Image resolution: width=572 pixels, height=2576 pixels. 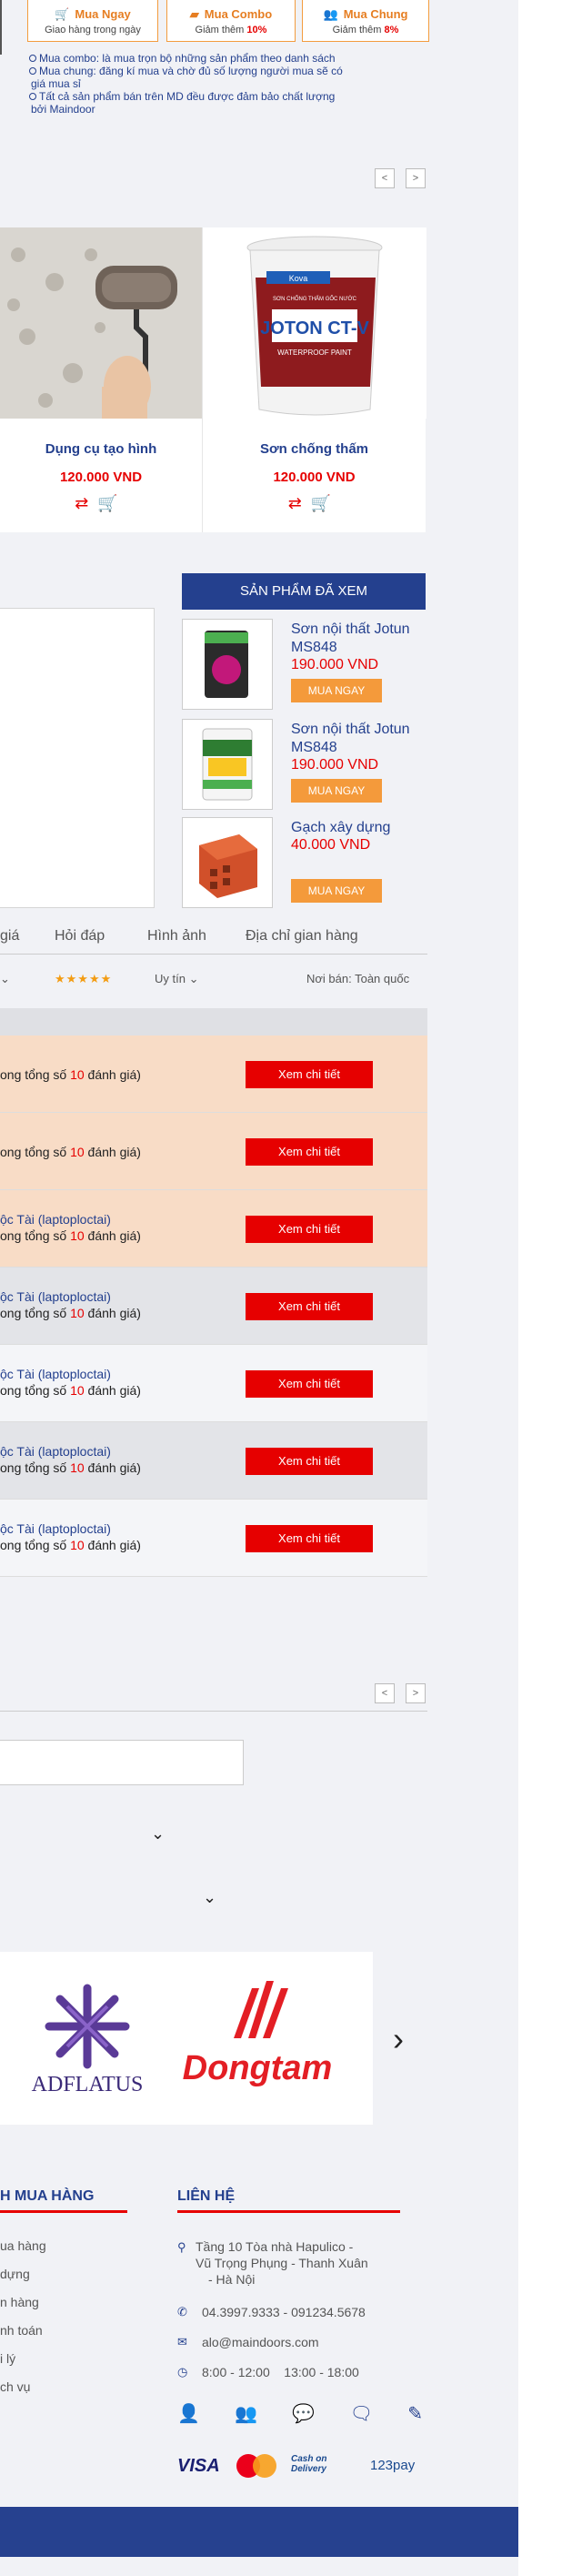 What do you see at coordinates (5, 979) in the screenshot?
I see `filter-dropdown: ⌄` at bounding box center [5, 979].